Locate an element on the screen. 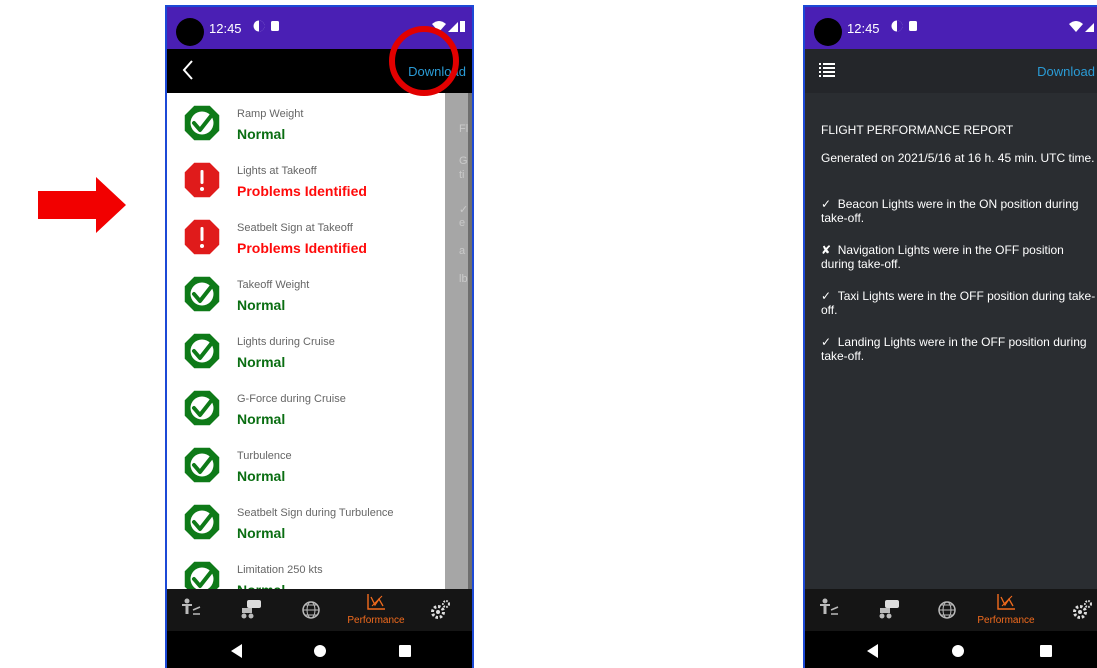 The height and width of the screenshot is (668, 1097). cargo-truck-icon is located at coordinates (251, 609).